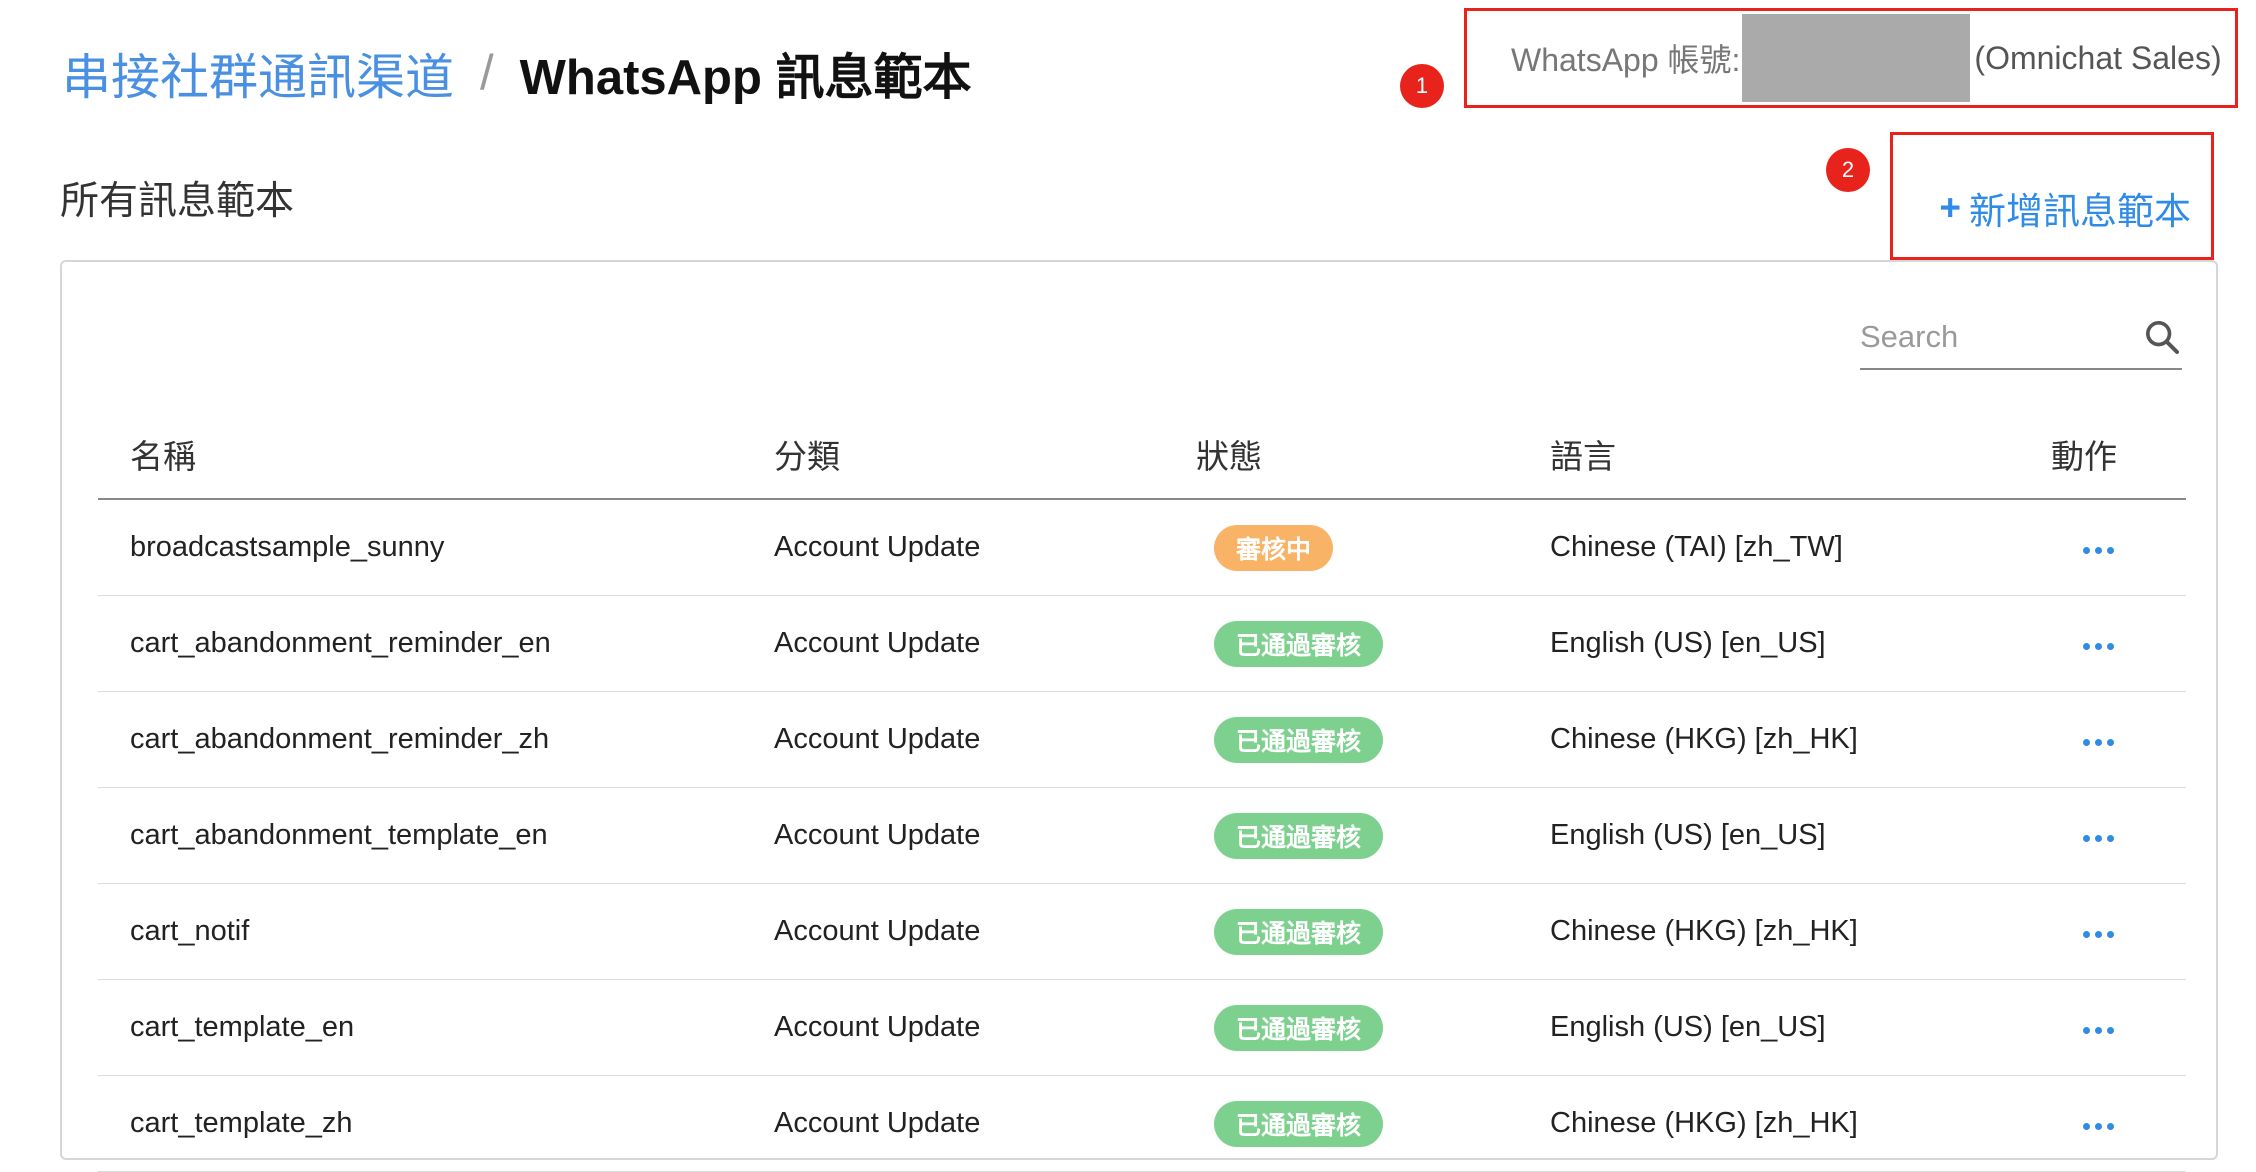  What do you see at coordinates (241, 1123) in the screenshot?
I see `template-name: cart_template_zh` at bounding box center [241, 1123].